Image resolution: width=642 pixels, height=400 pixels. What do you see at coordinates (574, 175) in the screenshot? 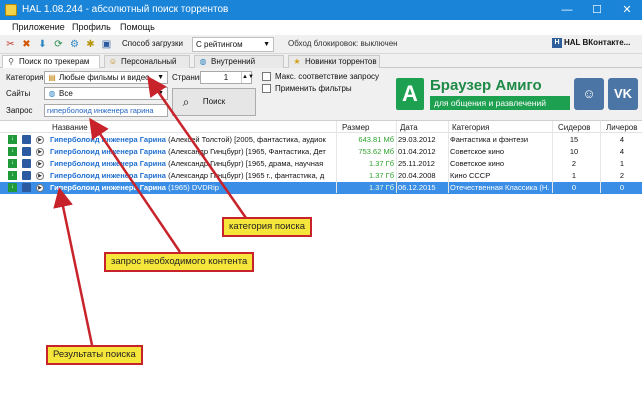
I see `result-seeders: 1` at bounding box center [574, 175].